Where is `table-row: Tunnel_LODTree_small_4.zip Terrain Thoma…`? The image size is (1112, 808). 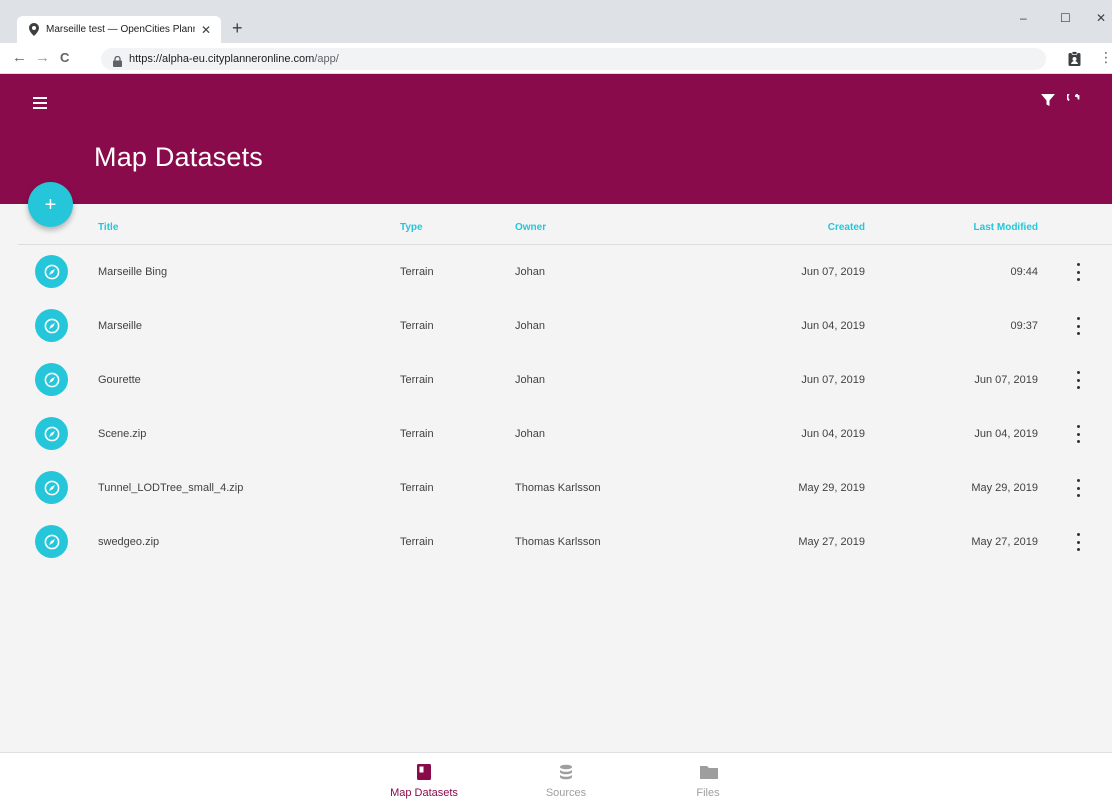 table-row: Tunnel_LODTree_small_4.zip Terrain Thoma… is located at coordinates (565, 488).